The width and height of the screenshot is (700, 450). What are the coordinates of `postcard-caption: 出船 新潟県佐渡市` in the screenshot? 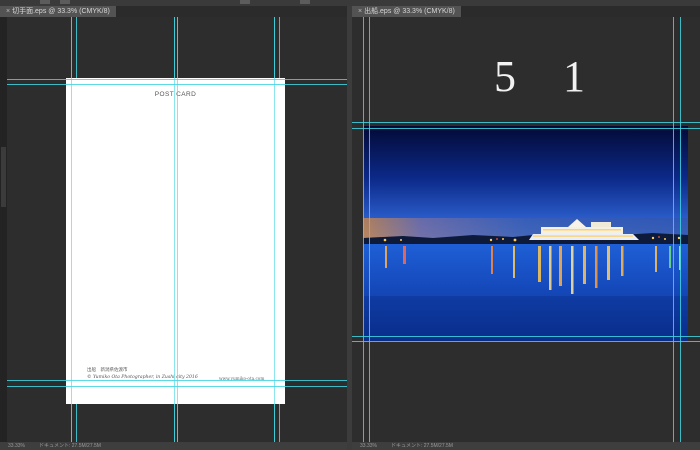 It's located at (107, 370).